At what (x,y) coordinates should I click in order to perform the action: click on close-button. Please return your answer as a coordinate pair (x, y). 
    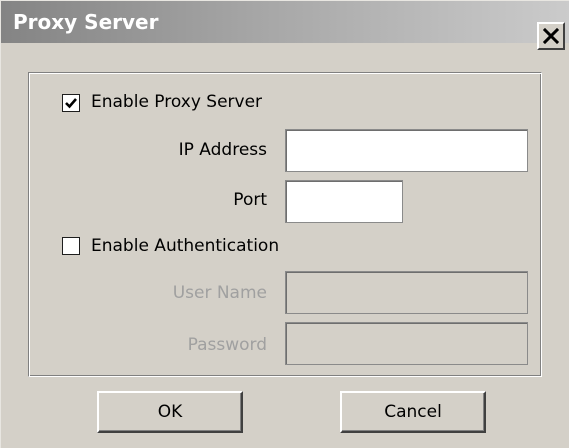
    Looking at the image, I should click on (551, 36).